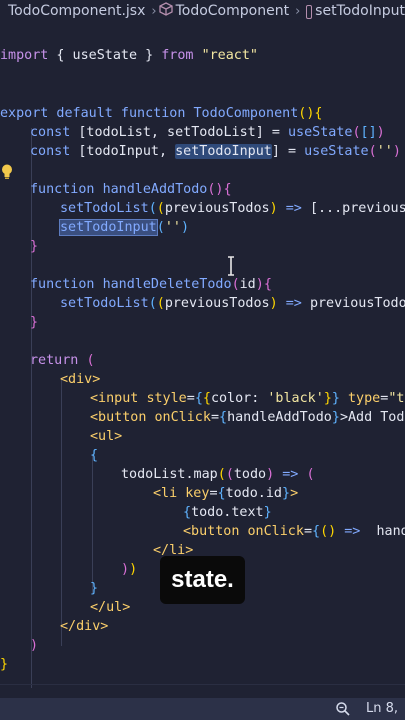 Image resolution: width=405 pixels, height=720 pixels. I want to click on code-line-return-close: ), so click(34, 645).